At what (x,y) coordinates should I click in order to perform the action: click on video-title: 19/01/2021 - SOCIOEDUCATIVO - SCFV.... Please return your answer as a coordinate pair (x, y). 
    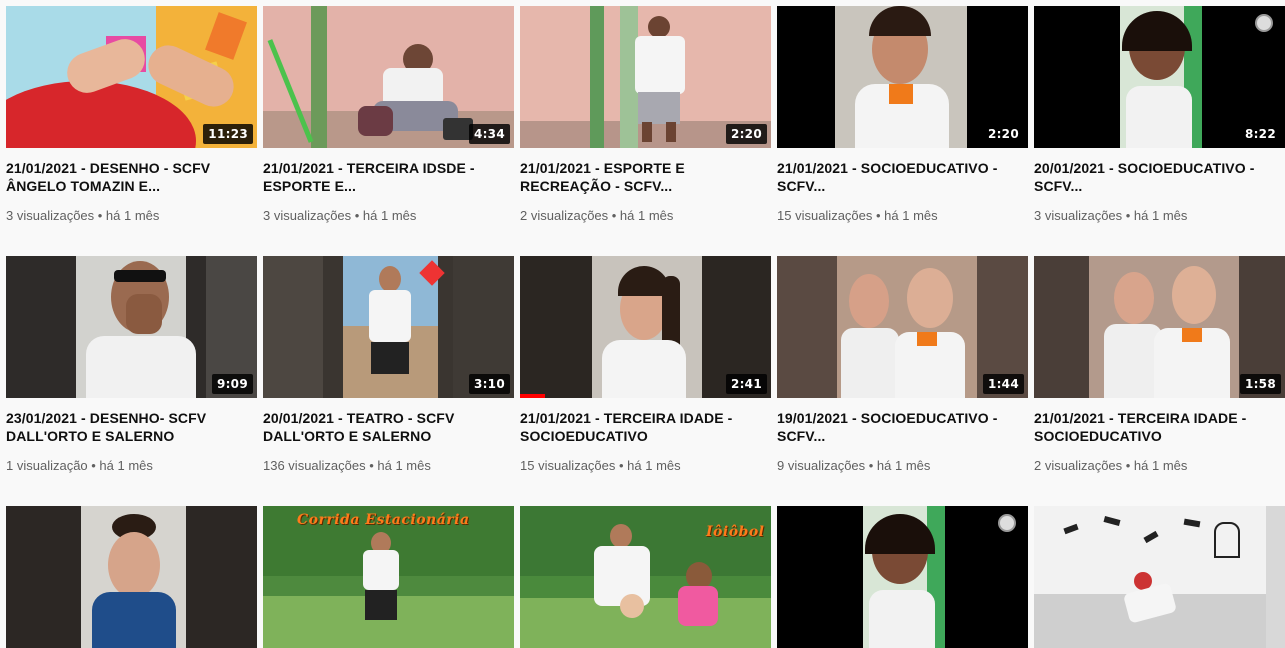
    Looking at the image, I should click on (902, 427).